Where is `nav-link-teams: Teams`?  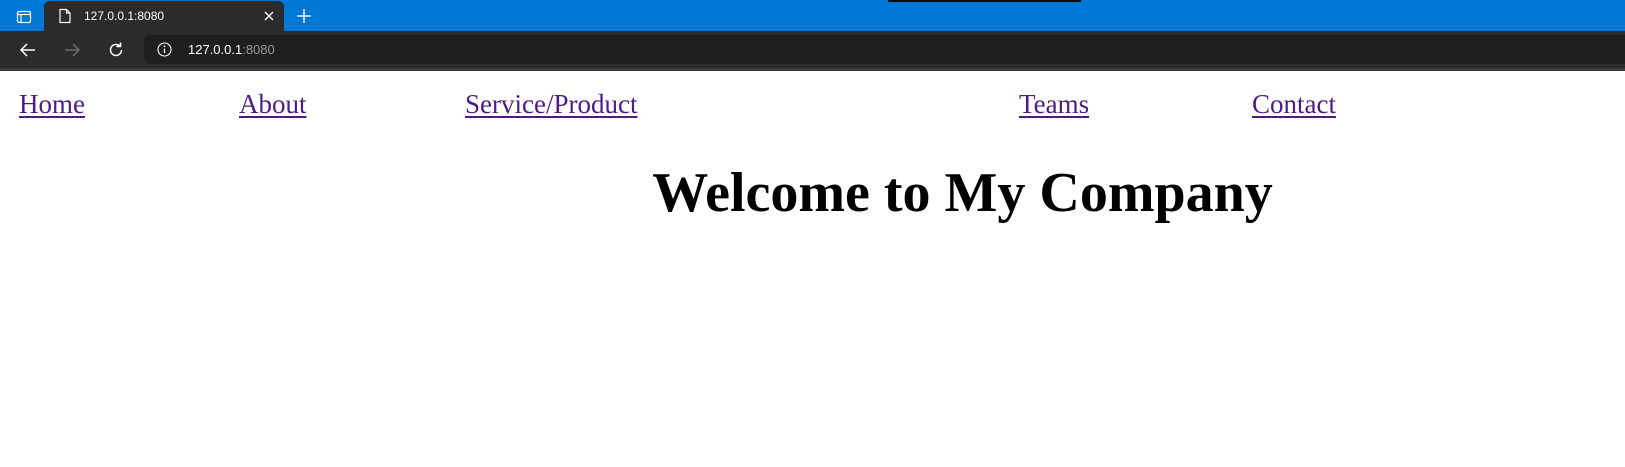 nav-link-teams: Teams is located at coordinates (1054, 104).